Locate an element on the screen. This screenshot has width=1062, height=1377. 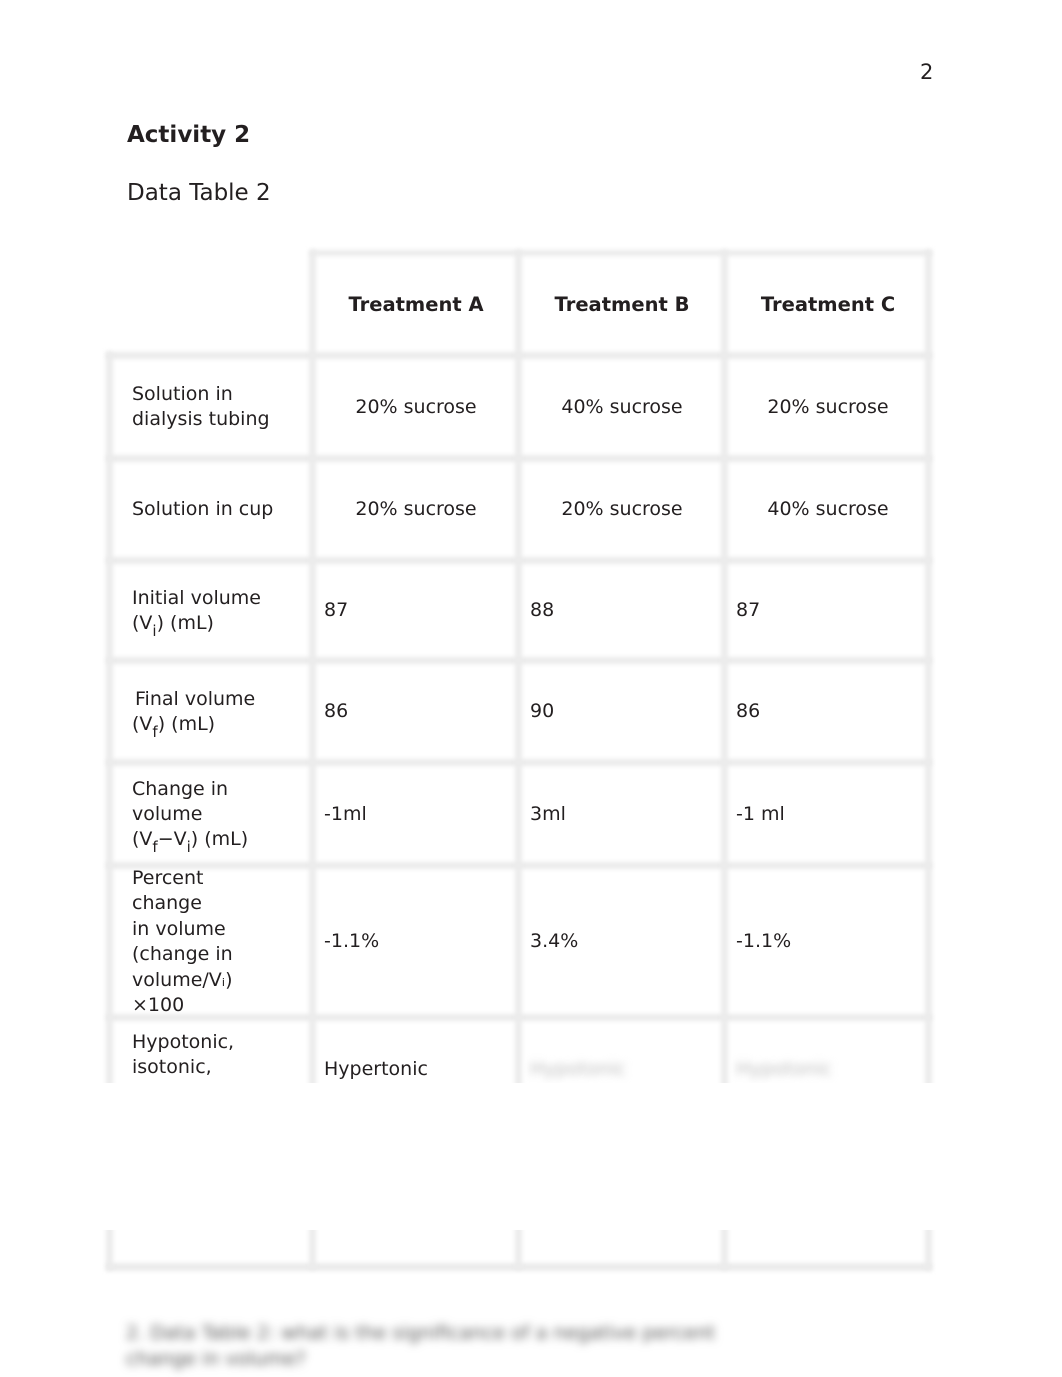
label-text: volume/Vᵢ) is located at coordinates (182, 979).